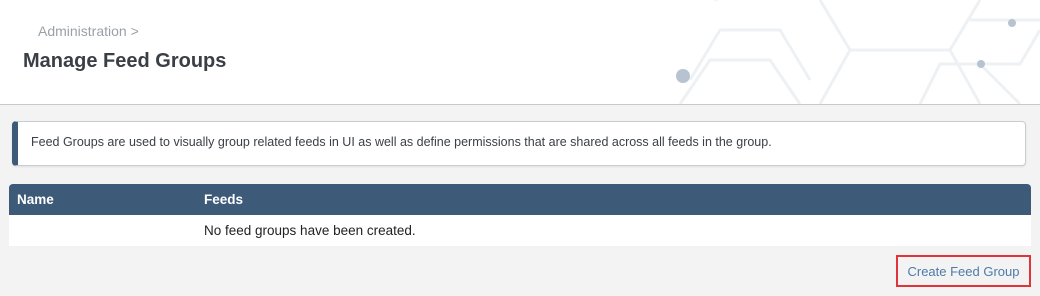  I want to click on page-title: Manage Feed Groups, so click(125, 61).